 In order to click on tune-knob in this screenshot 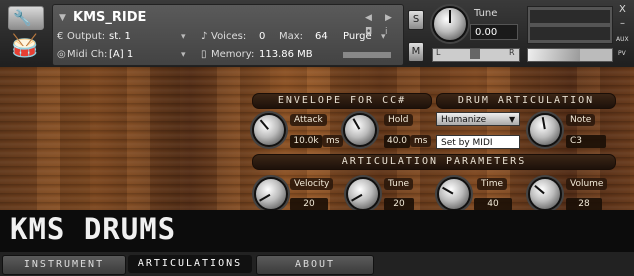, I will do `click(450, 24)`.